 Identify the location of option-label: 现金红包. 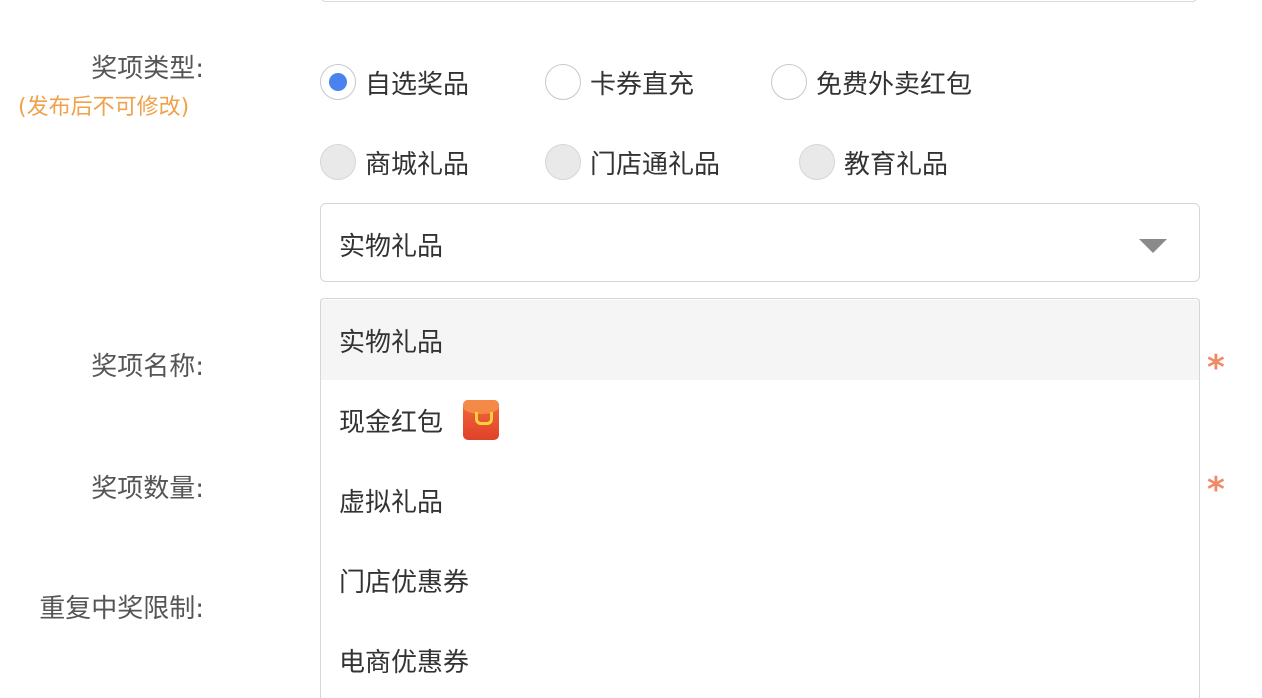
(391, 422).